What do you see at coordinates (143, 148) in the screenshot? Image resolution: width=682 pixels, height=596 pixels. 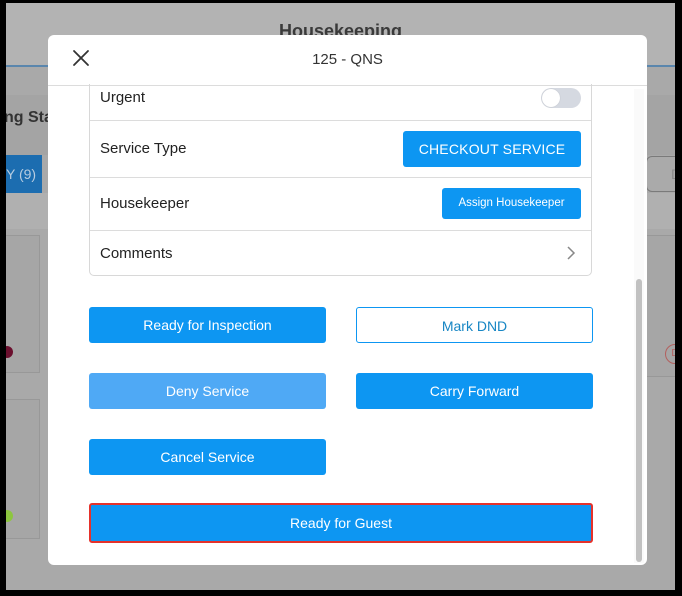 I see `service-type-label: Service Type` at bounding box center [143, 148].